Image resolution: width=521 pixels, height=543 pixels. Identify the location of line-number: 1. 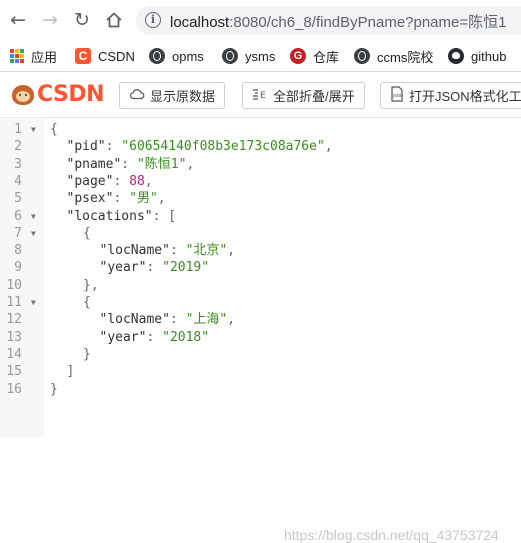
(18, 129).